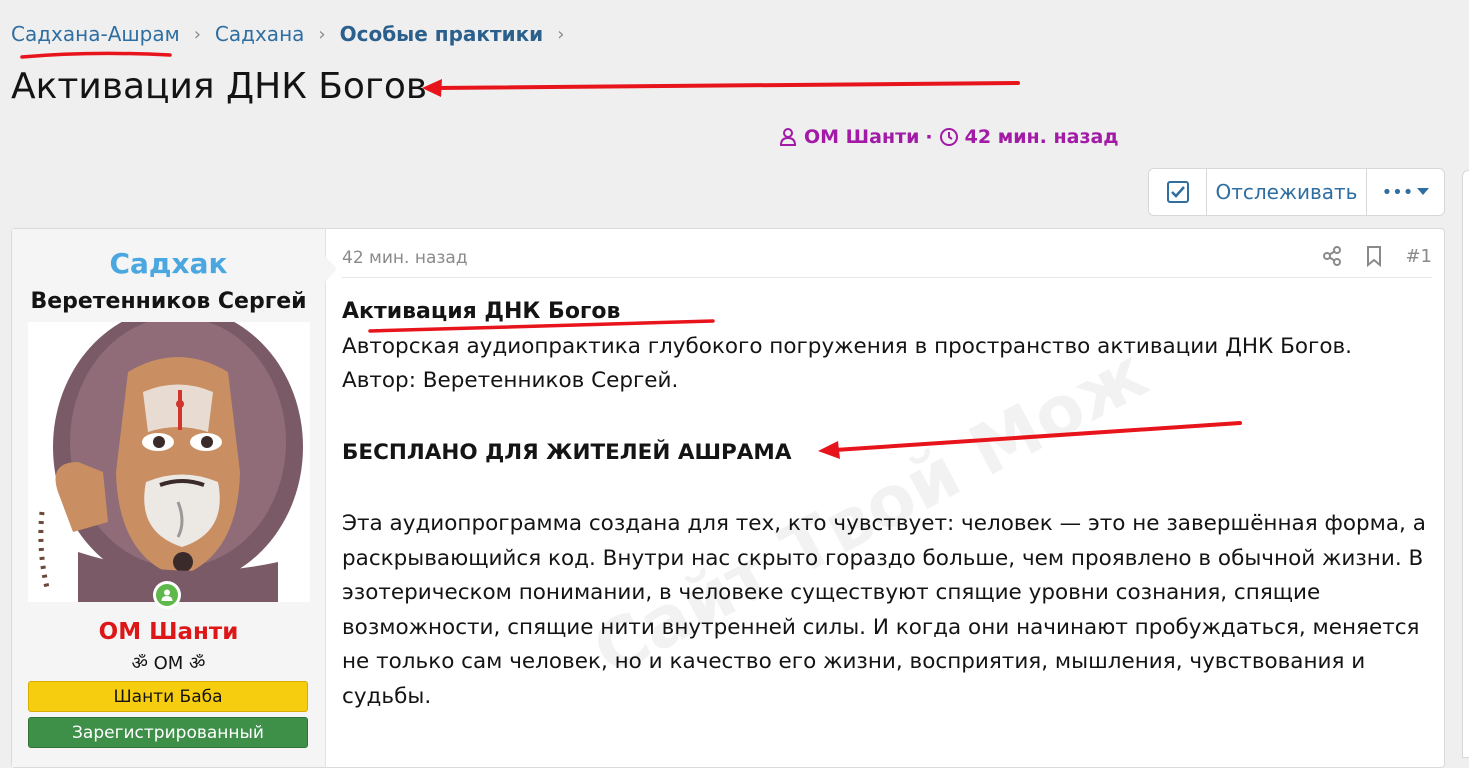 The height and width of the screenshot is (768, 1469). What do you see at coordinates (95, 34) in the screenshot?
I see `breadcrumb-link-sadhana-ashram: Садхана-Ашрам` at bounding box center [95, 34].